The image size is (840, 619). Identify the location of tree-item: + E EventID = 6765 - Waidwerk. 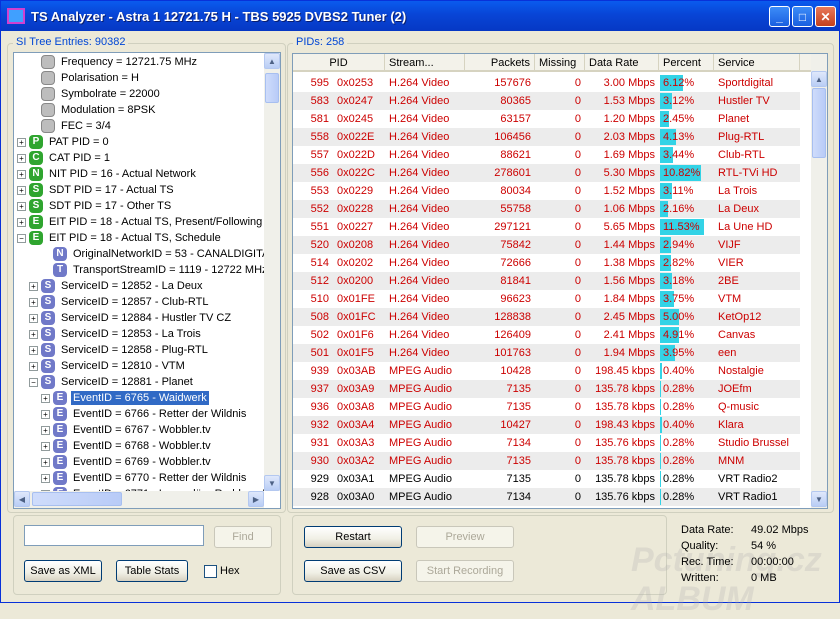
(125, 398).